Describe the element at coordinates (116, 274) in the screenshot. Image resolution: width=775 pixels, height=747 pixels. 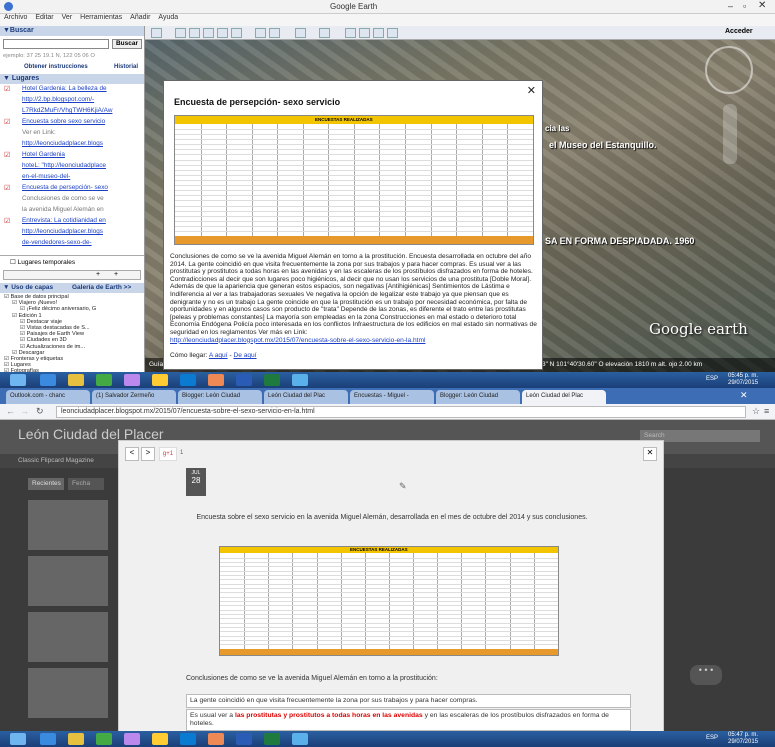
I see `add-folder-icon: +` at that location.